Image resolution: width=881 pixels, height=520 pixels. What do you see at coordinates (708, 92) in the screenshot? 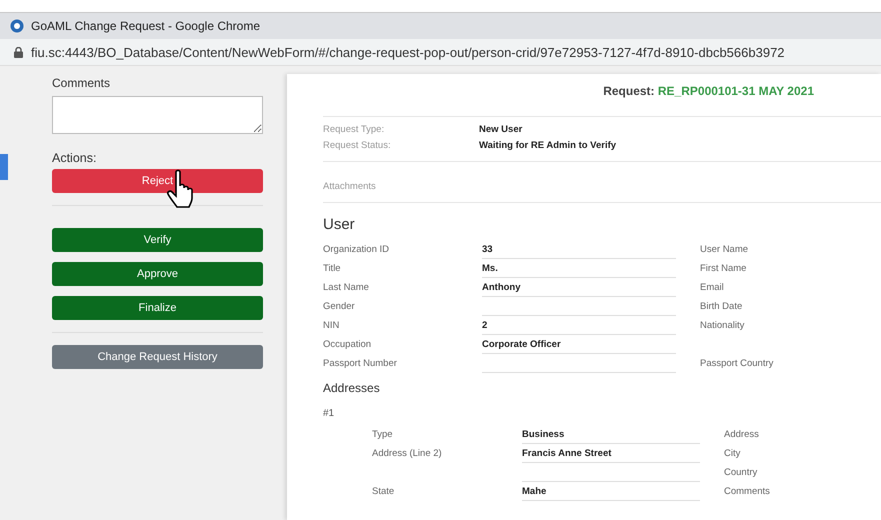
I see `request-id: Request: RE_RP000101-31 MAY 2021` at bounding box center [708, 92].